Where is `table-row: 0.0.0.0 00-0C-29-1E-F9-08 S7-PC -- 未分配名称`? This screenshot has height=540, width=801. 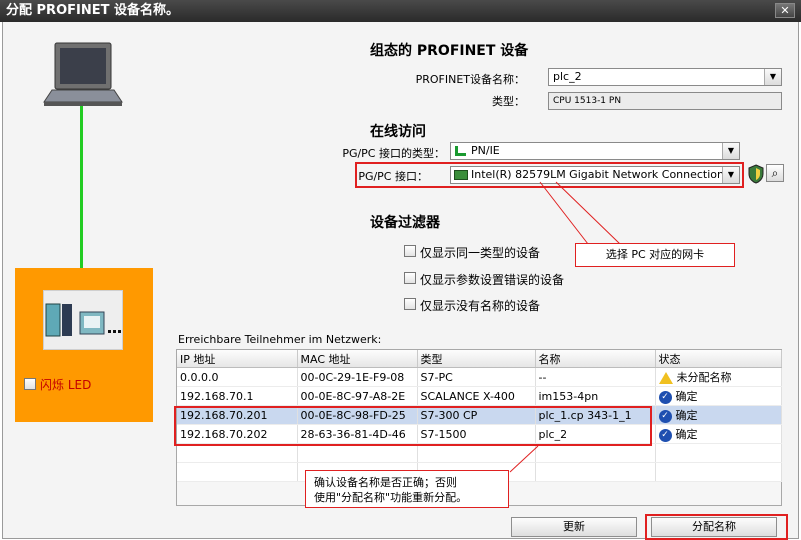
table-row: 0.0.0.0 00-0C-29-1E-F9-08 S7-PC -- 未分配名称 is located at coordinates (479, 377).